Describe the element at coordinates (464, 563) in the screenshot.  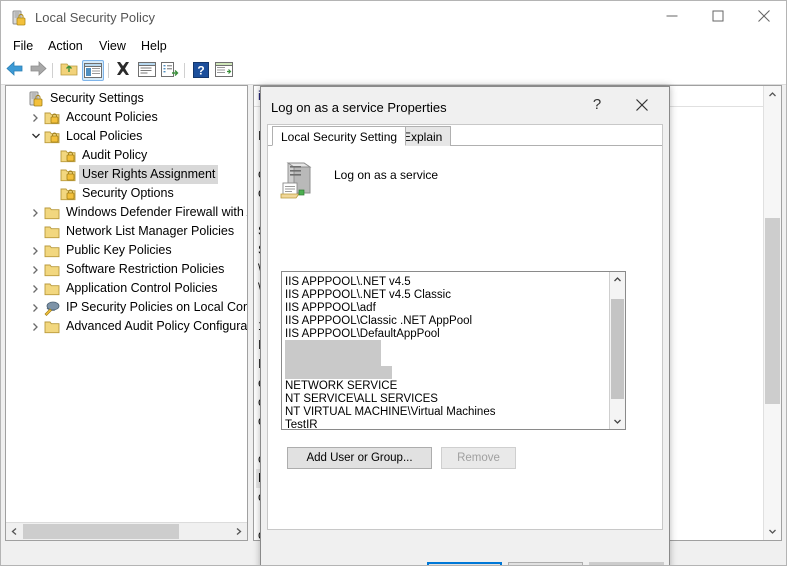
I see `ok-button` at that location.